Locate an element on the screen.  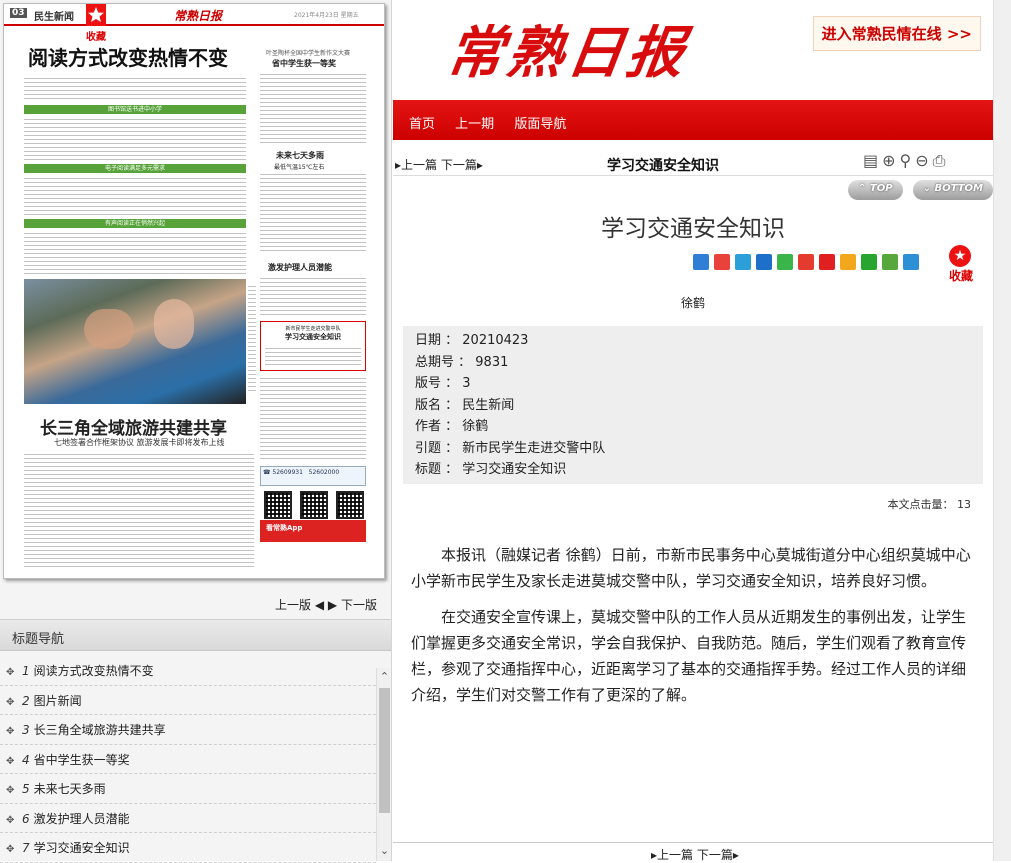
paper-page-category: 民生新闻 is located at coordinates (54, 17).